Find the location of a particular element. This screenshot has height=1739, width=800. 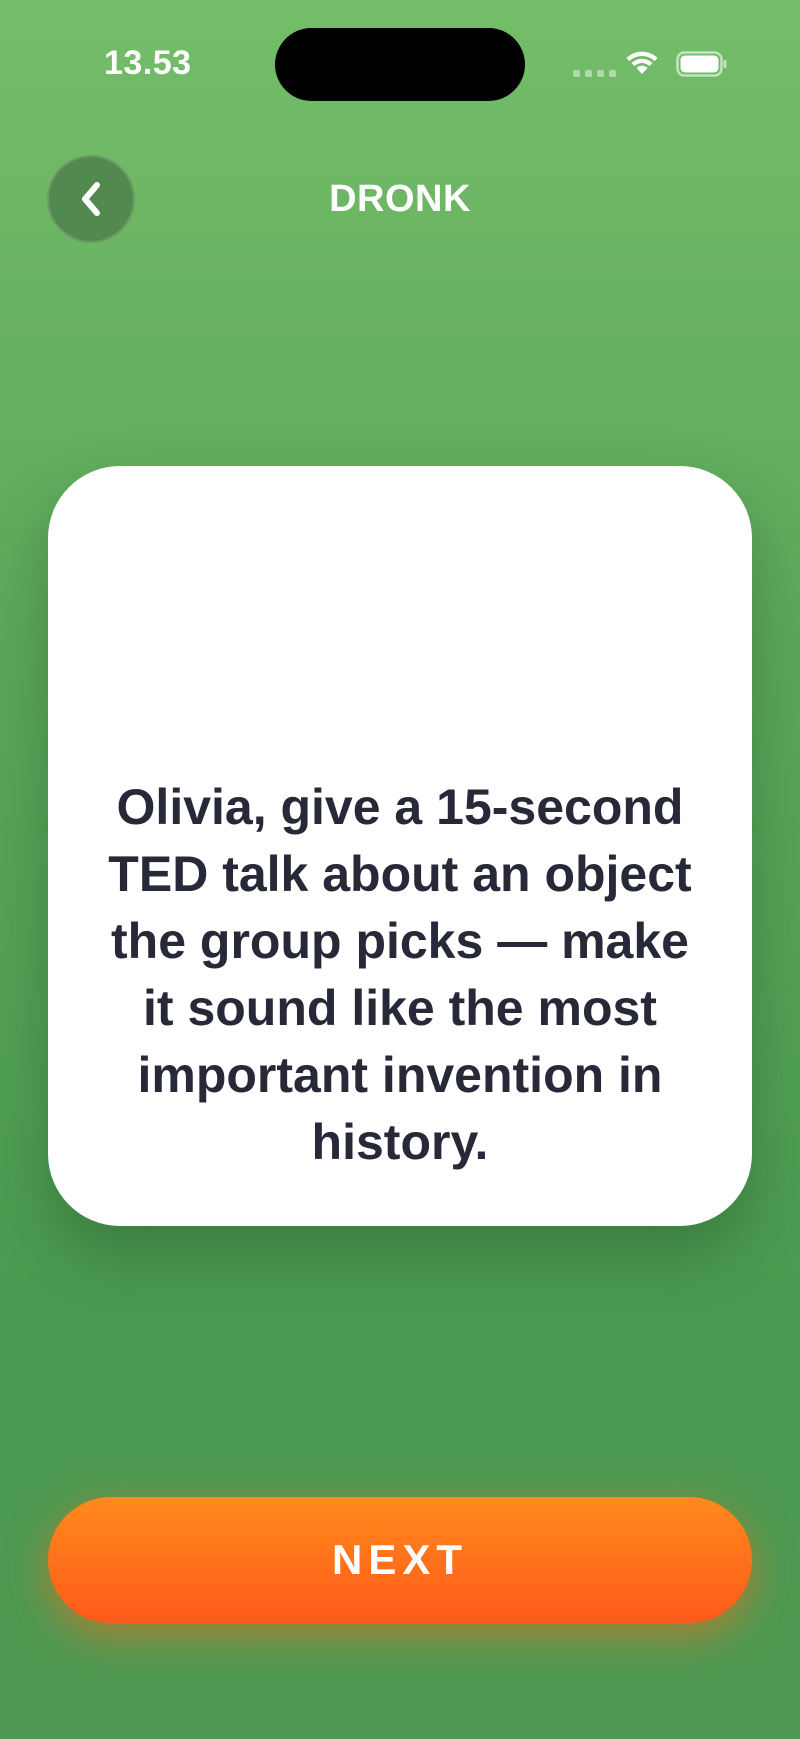

status-bar: 13.53 is located at coordinates (400, 65).